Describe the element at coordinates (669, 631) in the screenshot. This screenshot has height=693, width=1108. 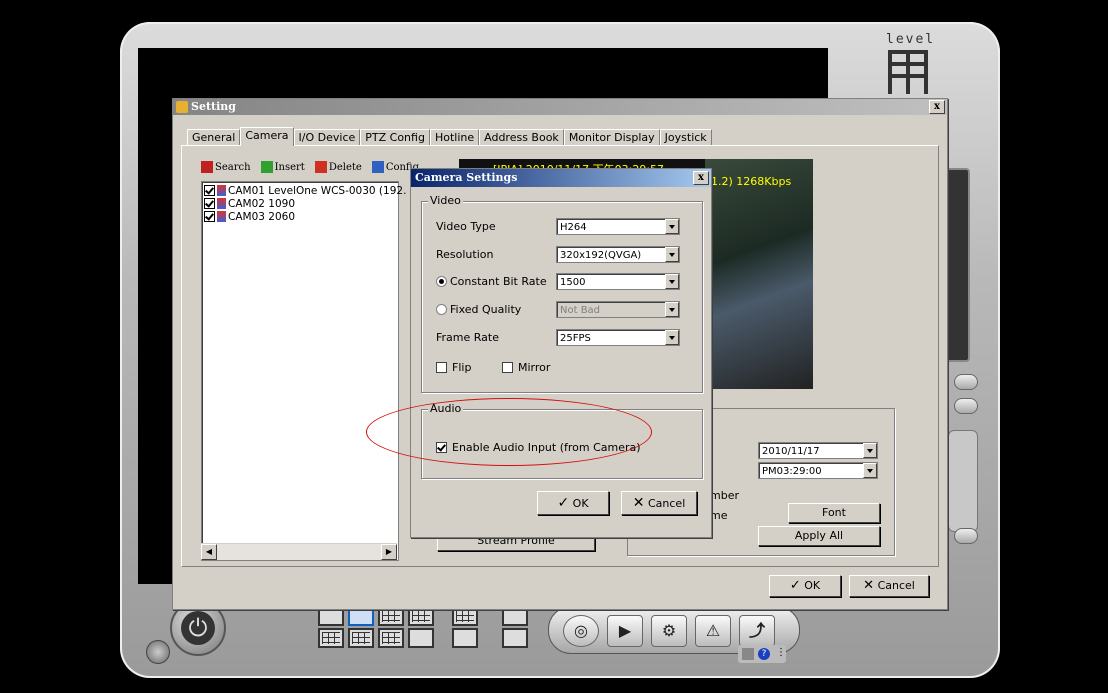
I see `settings-person-icon: ⚙` at that location.